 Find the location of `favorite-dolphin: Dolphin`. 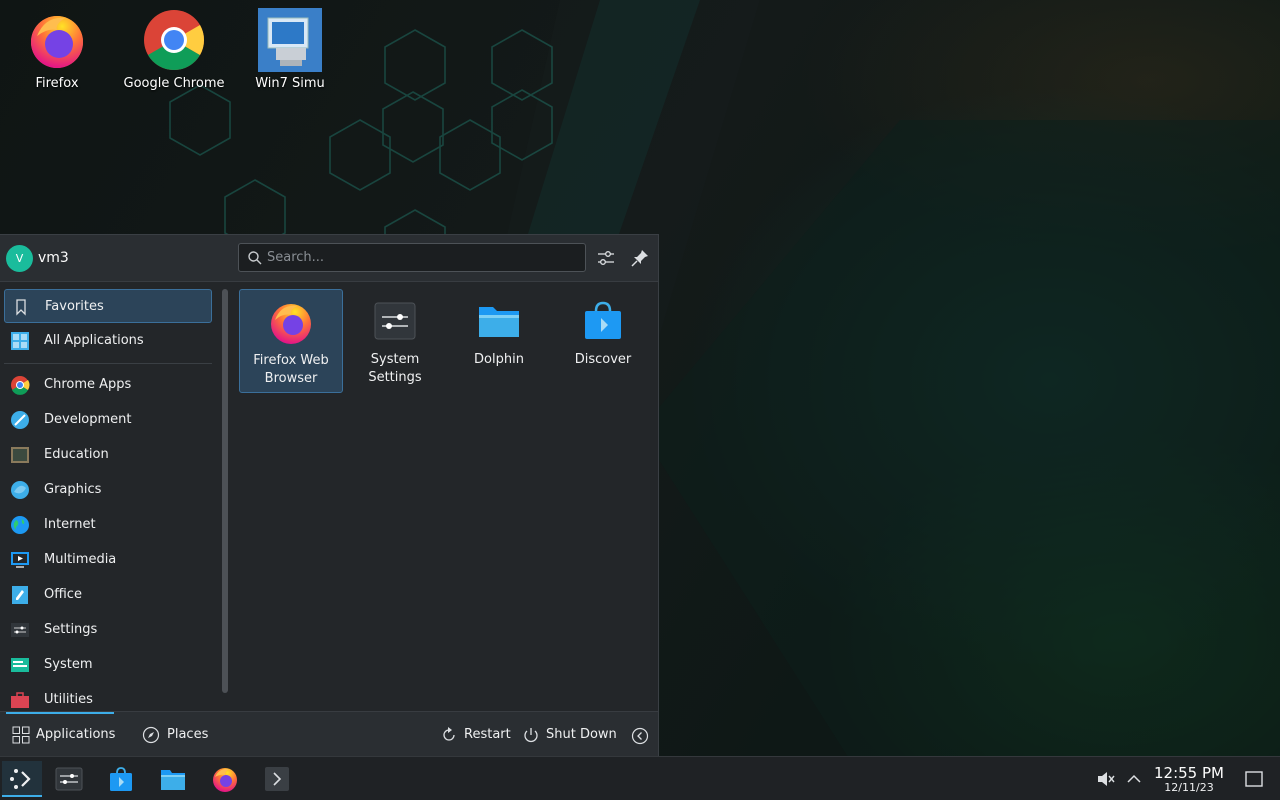

favorite-dolphin: Dolphin is located at coordinates (499, 341).